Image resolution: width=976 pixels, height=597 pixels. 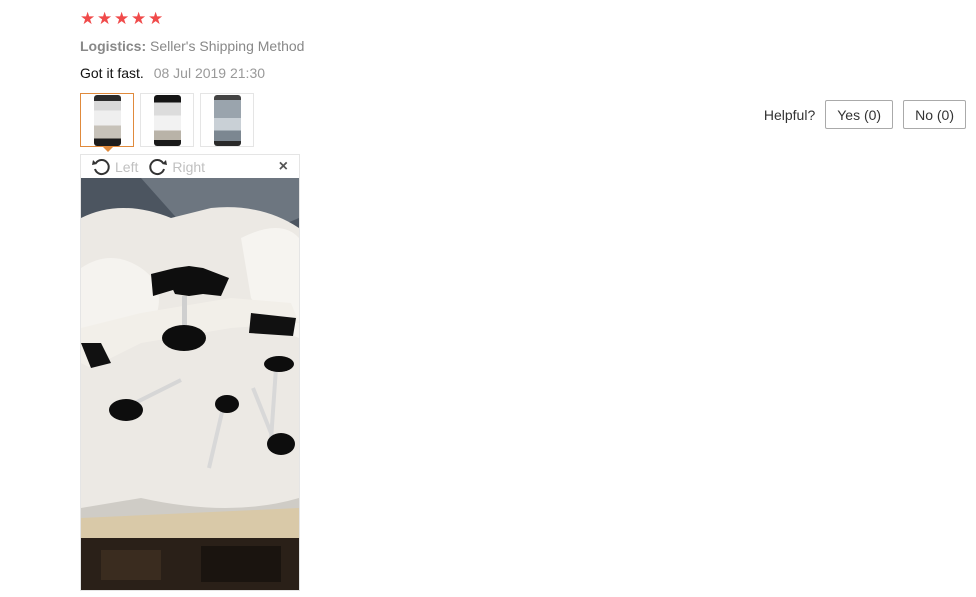 I want to click on helpful-vote: Helpful? Yes (0) No (0), so click(x=865, y=114).